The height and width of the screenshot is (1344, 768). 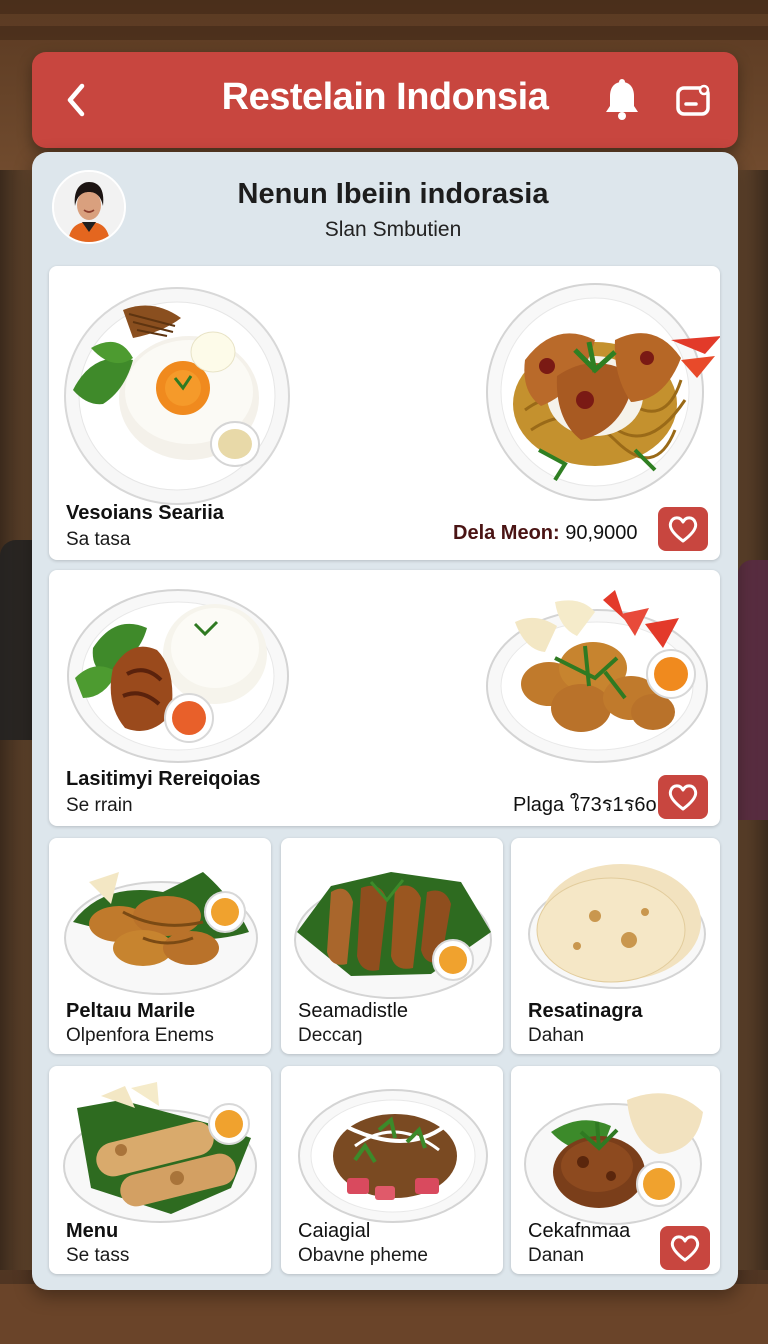 I want to click on background-floor, so click(x=384, y=1314).